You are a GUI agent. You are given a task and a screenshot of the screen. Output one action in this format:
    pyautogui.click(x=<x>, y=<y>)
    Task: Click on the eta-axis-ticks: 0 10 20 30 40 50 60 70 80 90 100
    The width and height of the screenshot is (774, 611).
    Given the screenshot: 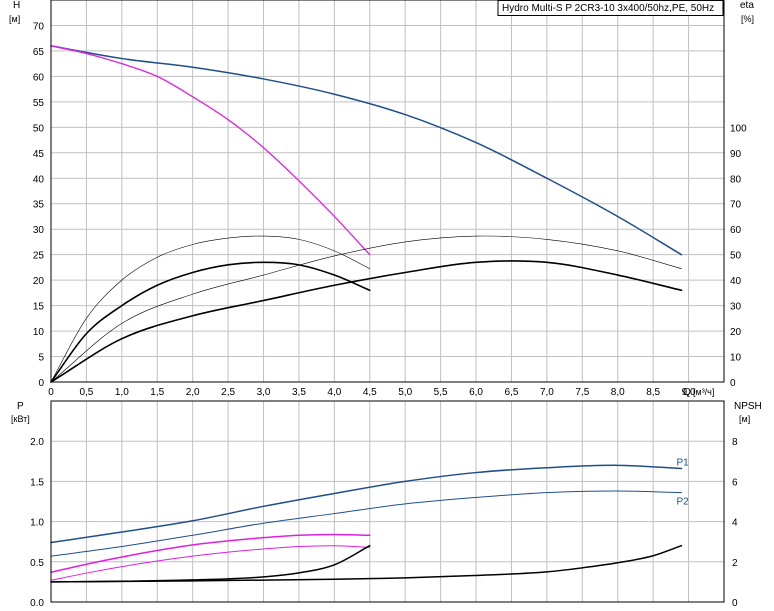 What is the action you would take?
    pyautogui.click(x=738, y=256)
    